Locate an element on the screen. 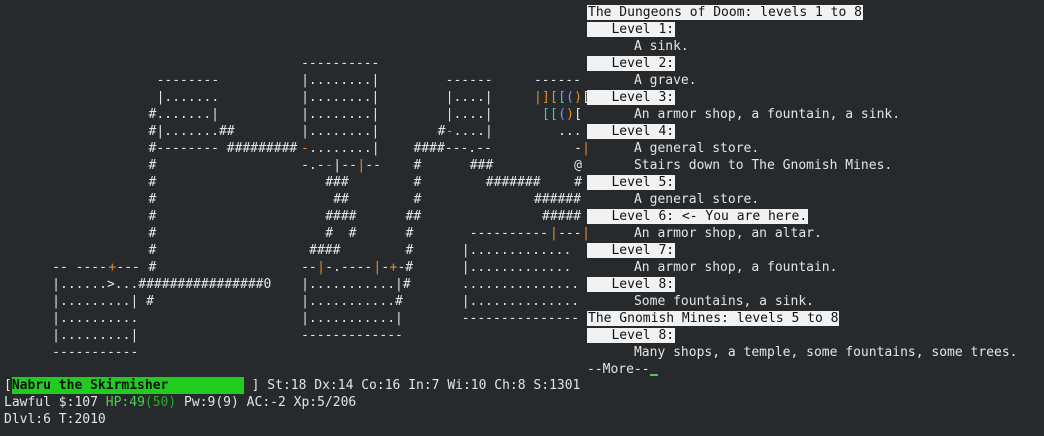 The height and width of the screenshot is (436, 1044). map-glyphs: ###### is located at coordinates (557, 199).